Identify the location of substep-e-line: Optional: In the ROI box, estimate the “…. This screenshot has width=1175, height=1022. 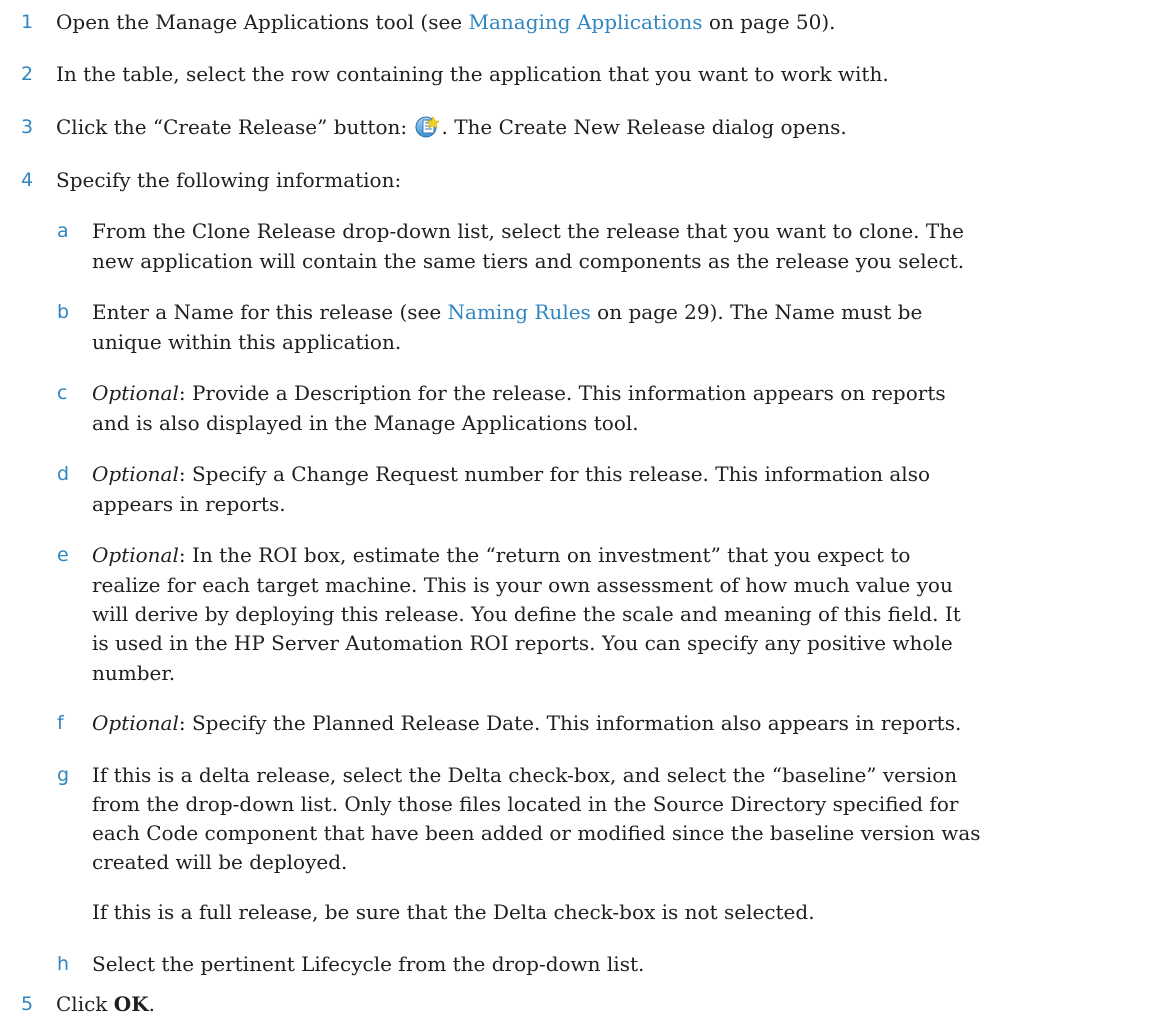
(501, 555).